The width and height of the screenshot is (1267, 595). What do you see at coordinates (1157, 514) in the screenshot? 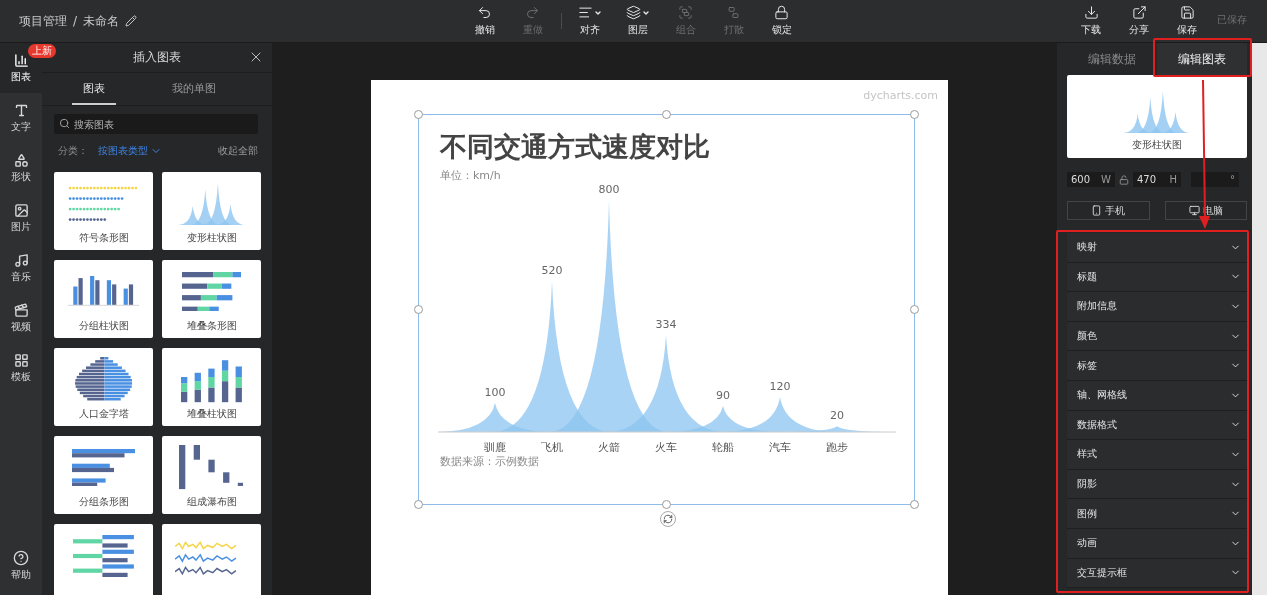
I see `settings-section: 图例` at bounding box center [1157, 514].